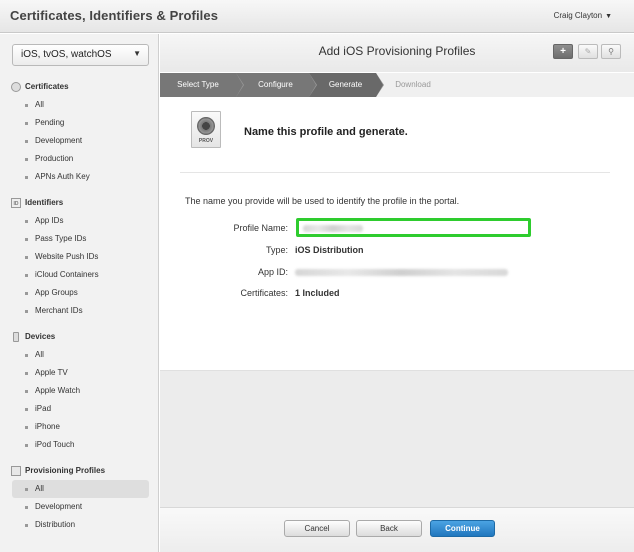  Describe the element at coordinates (16, 337) in the screenshot. I see `device-icon` at that location.